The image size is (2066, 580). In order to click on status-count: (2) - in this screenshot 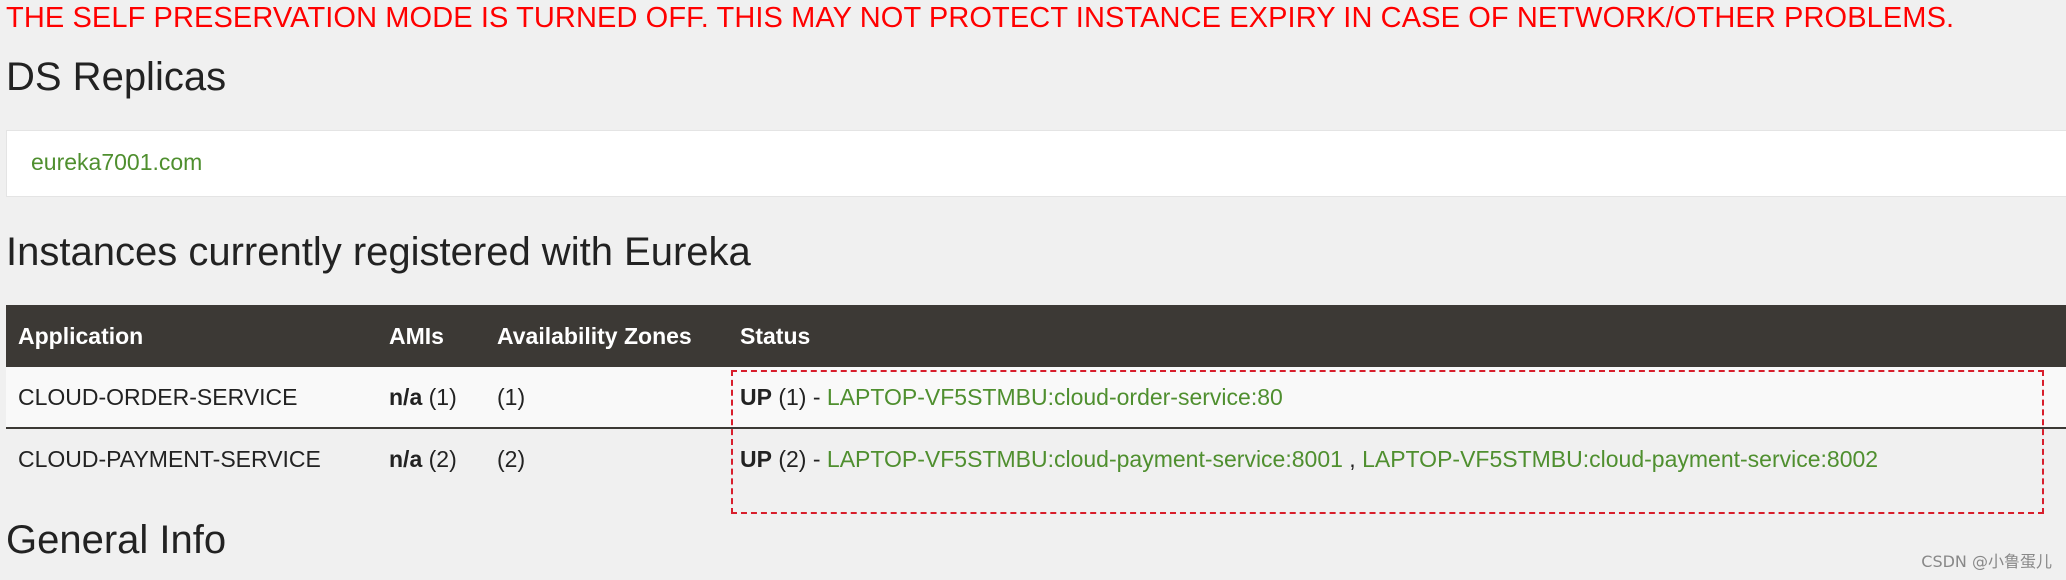, I will do `click(799, 458)`.